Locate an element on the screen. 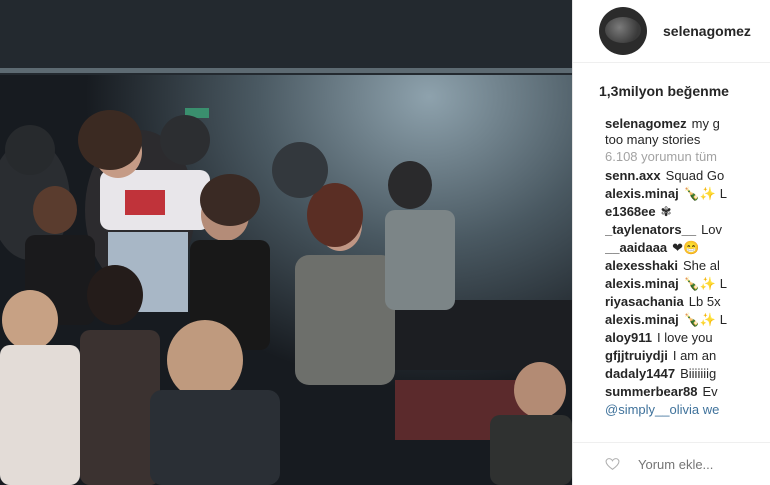 This screenshot has width=770, height=485. view-all-comments-link: 6.108 yorumun tüm is located at coordinates (687, 157).